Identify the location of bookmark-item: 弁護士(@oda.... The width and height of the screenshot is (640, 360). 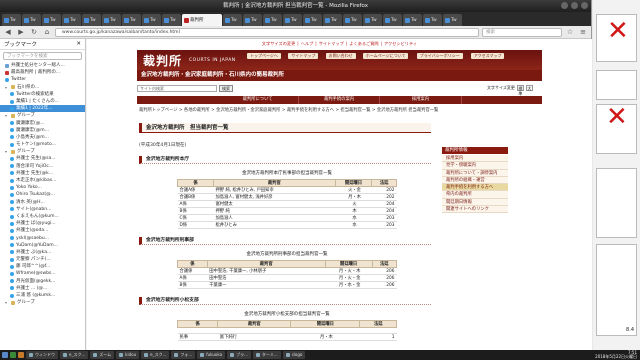
(42, 230).